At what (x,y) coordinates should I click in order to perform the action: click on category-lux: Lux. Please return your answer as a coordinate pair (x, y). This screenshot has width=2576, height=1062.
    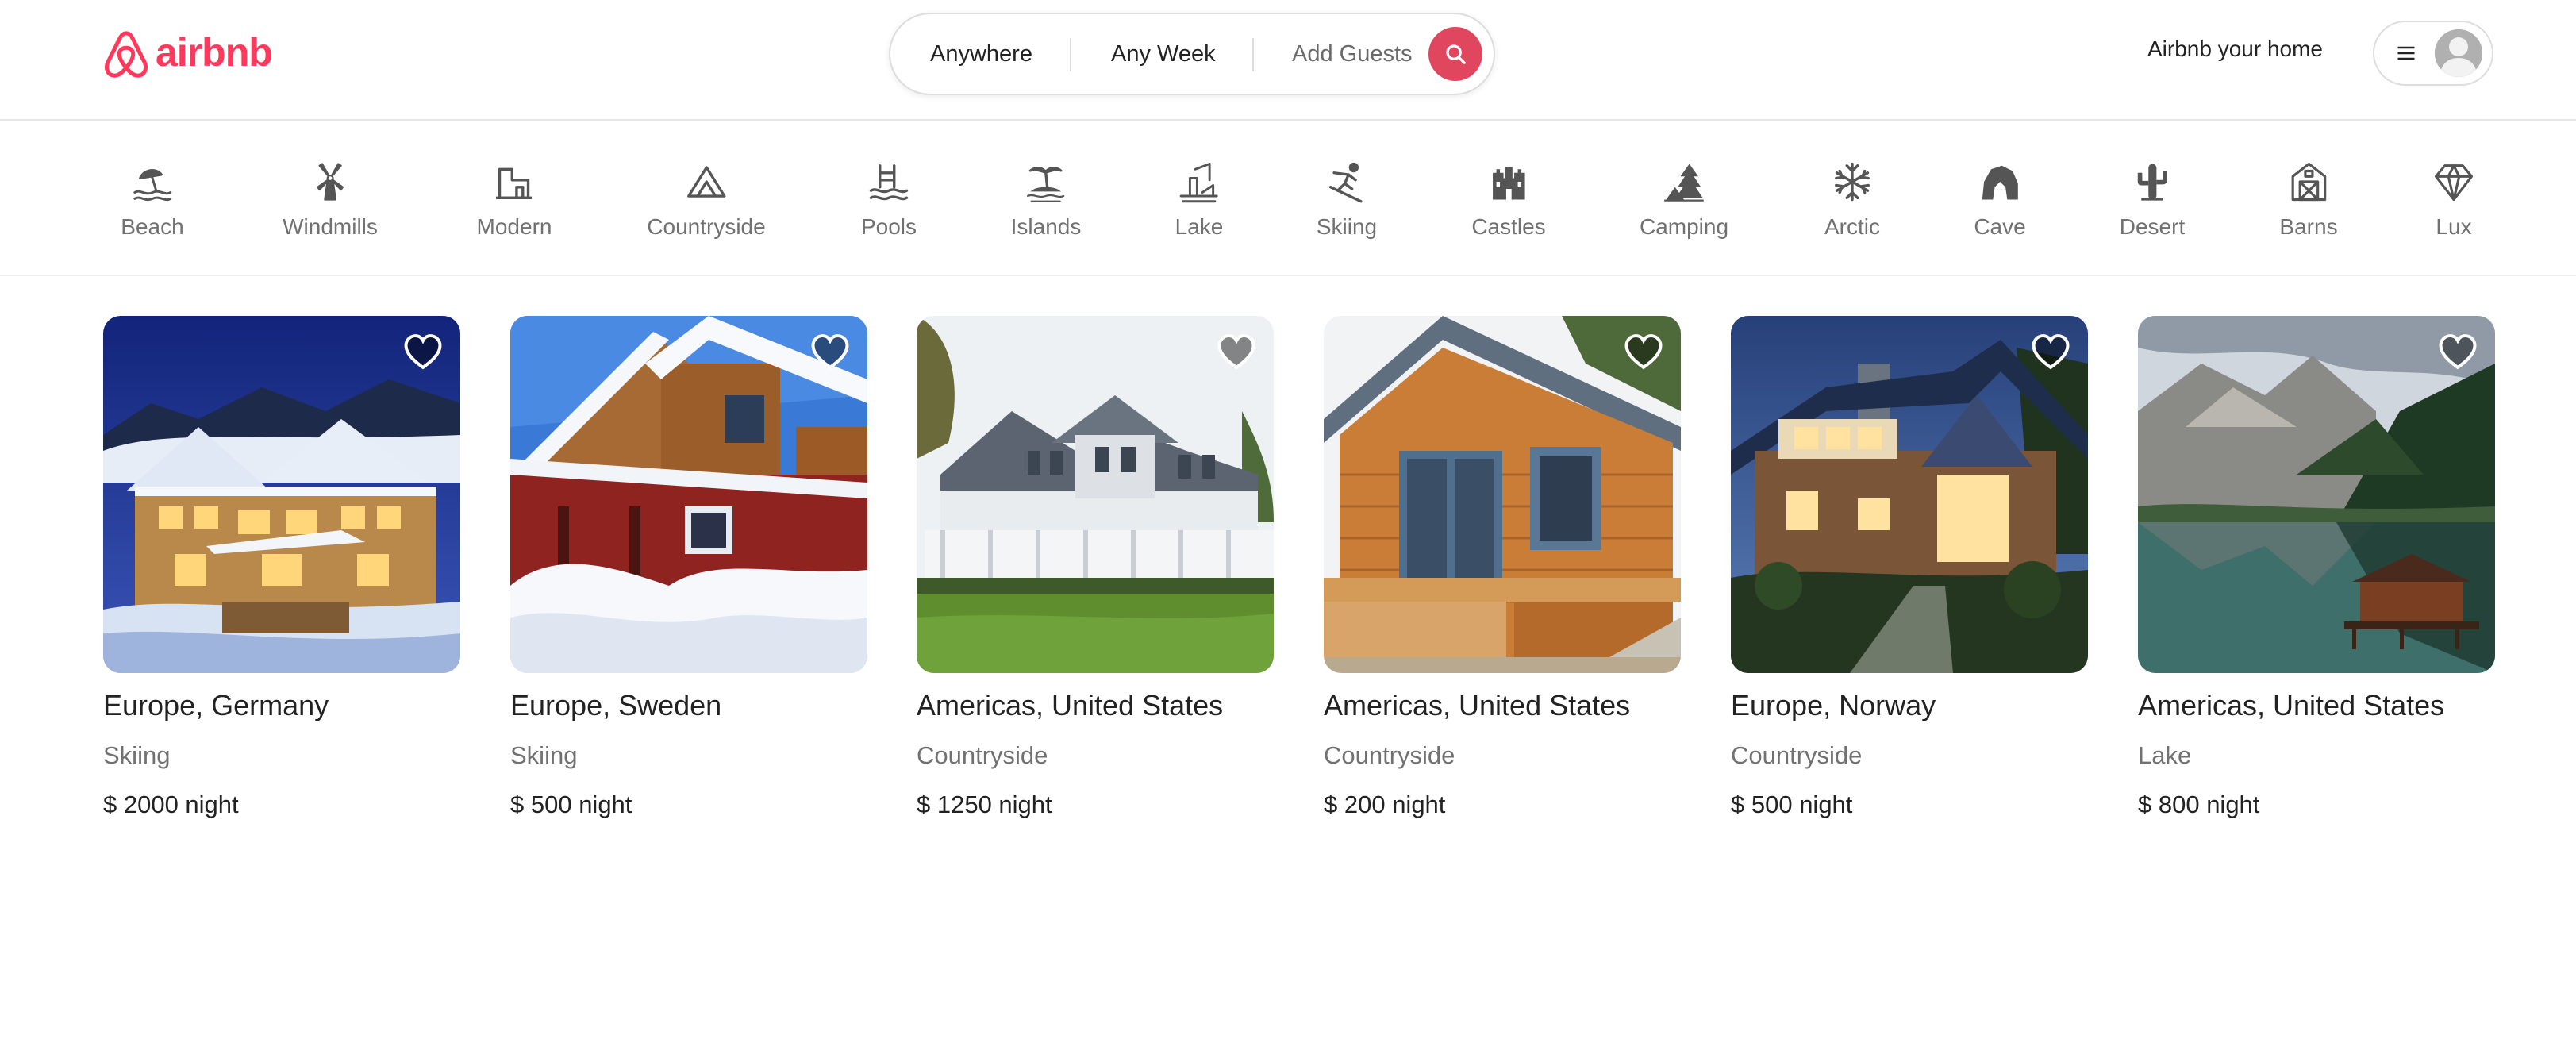
    Looking at the image, I should click on (2453, 200).